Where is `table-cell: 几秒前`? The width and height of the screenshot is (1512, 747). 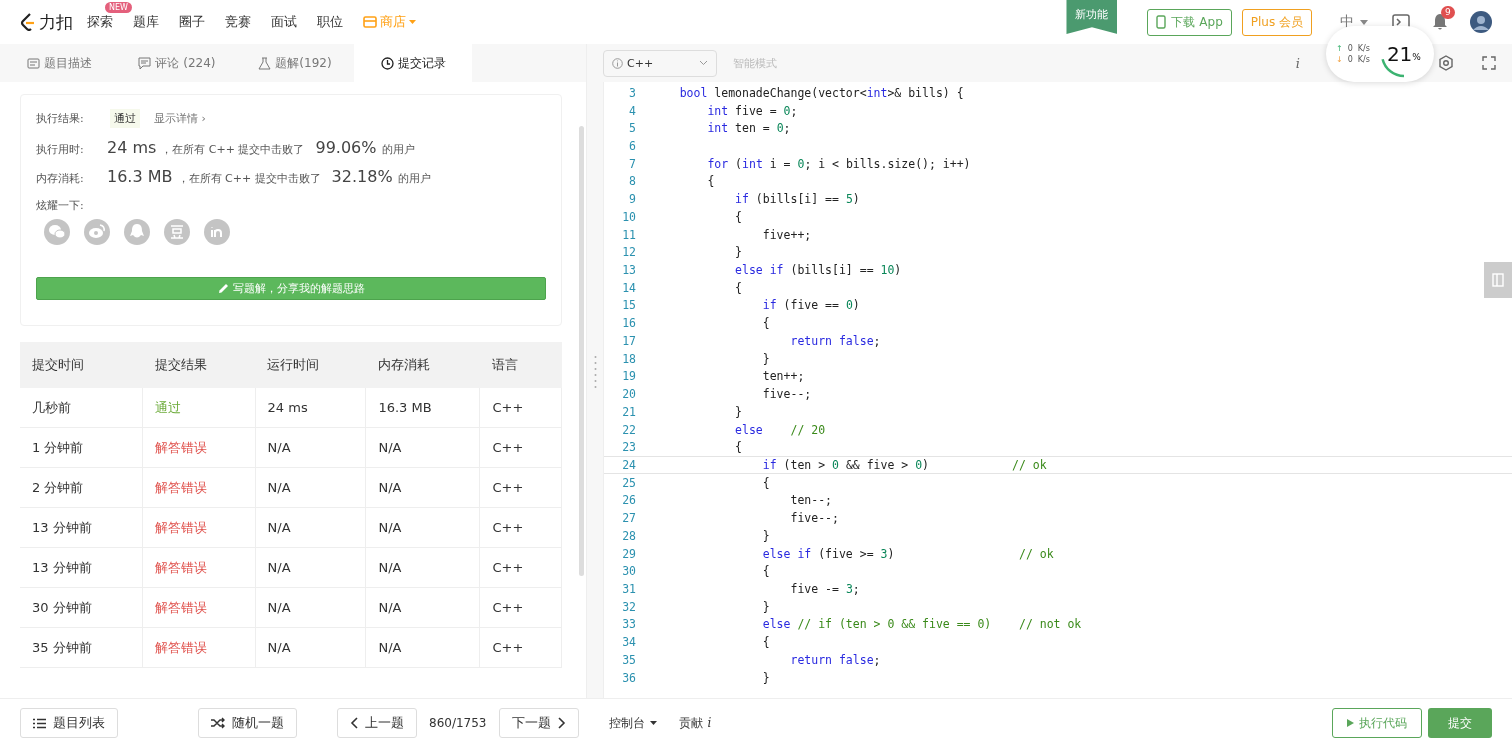
table-cell: 几秒前 is located at coordinates (81, 408).